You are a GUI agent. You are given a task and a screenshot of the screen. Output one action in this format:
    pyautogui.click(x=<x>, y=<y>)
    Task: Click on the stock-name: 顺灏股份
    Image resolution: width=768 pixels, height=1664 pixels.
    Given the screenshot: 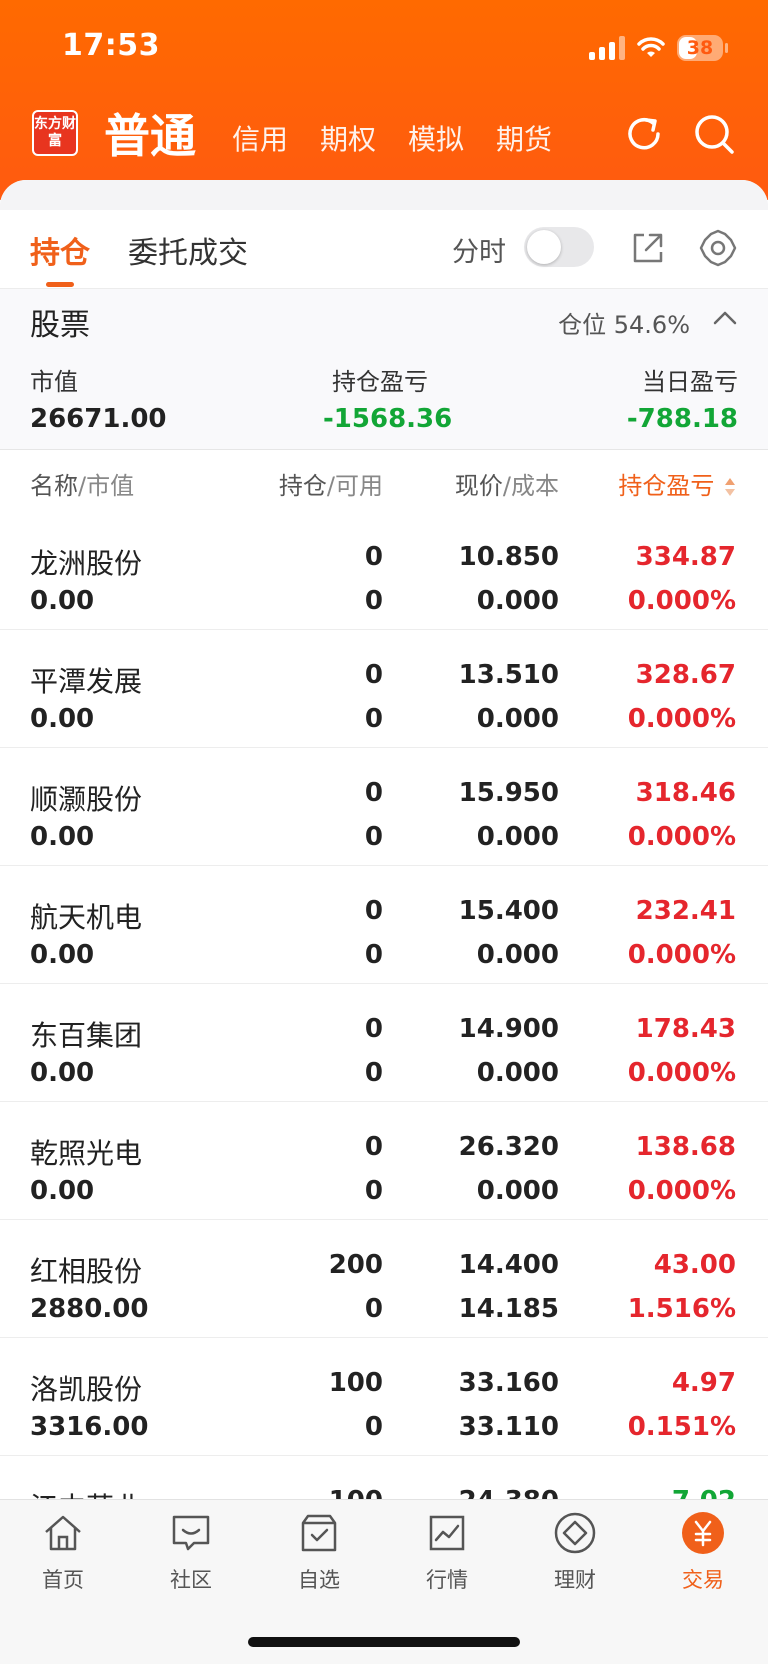 What is the action you would take?
    pyautogui.click(x=86, y=799)
    